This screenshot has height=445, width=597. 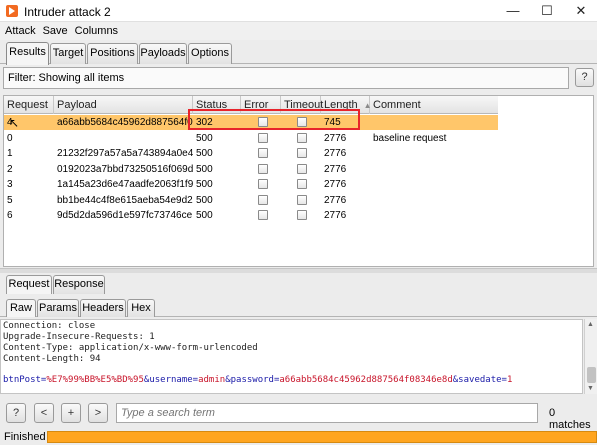 I want to click on tab-params: Params, so click(x=58, y=308).